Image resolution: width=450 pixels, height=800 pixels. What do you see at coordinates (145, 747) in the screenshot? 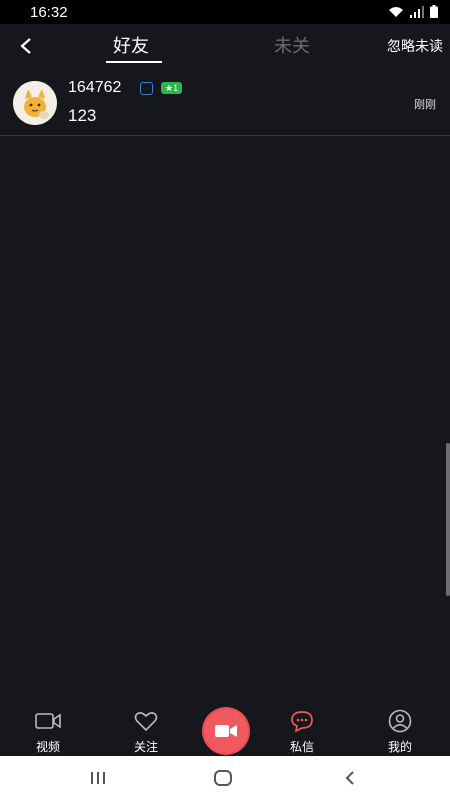
I see `nav-follow-label: 关注` at bounding box center [145, 747].